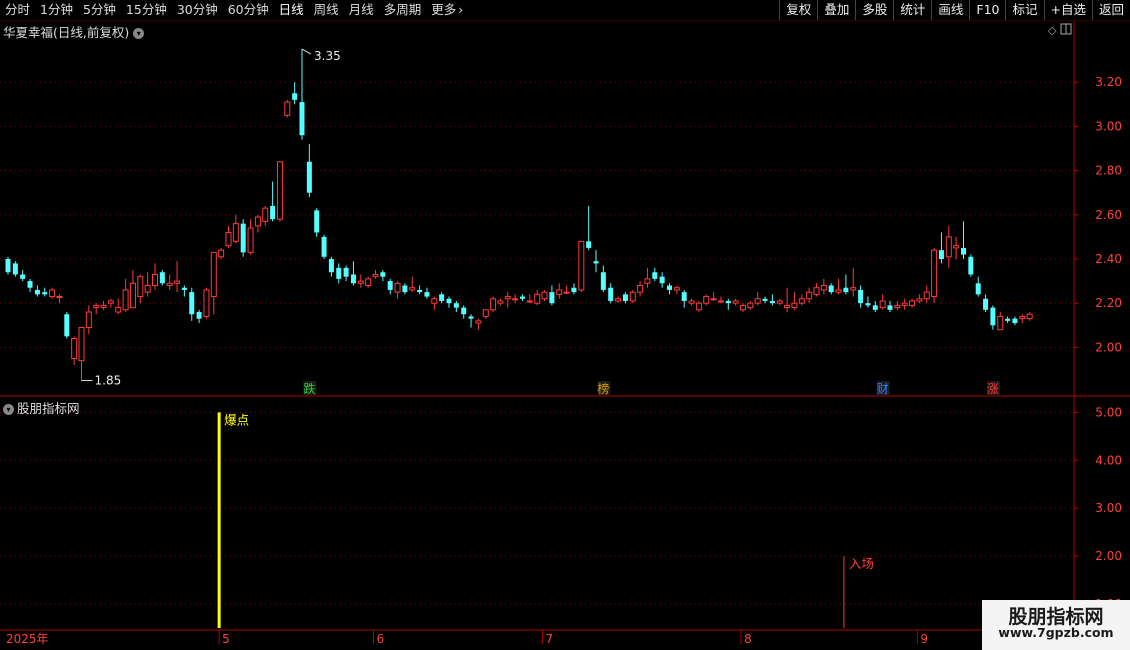  Describe the element at coordinates (993, 388) in the screenshot. I see `event-marker: 涨` at that location.